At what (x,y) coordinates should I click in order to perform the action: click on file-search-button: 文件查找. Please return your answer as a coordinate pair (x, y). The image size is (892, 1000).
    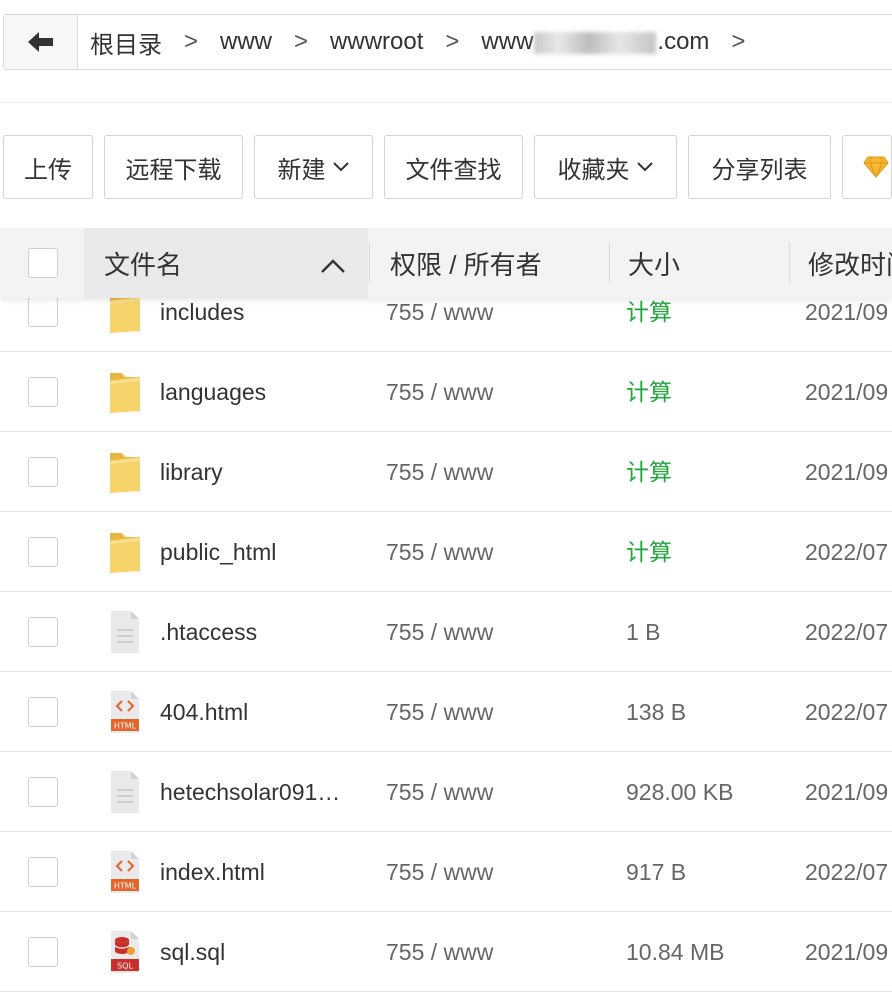
    Looking at the image, I should click on (453, 167).